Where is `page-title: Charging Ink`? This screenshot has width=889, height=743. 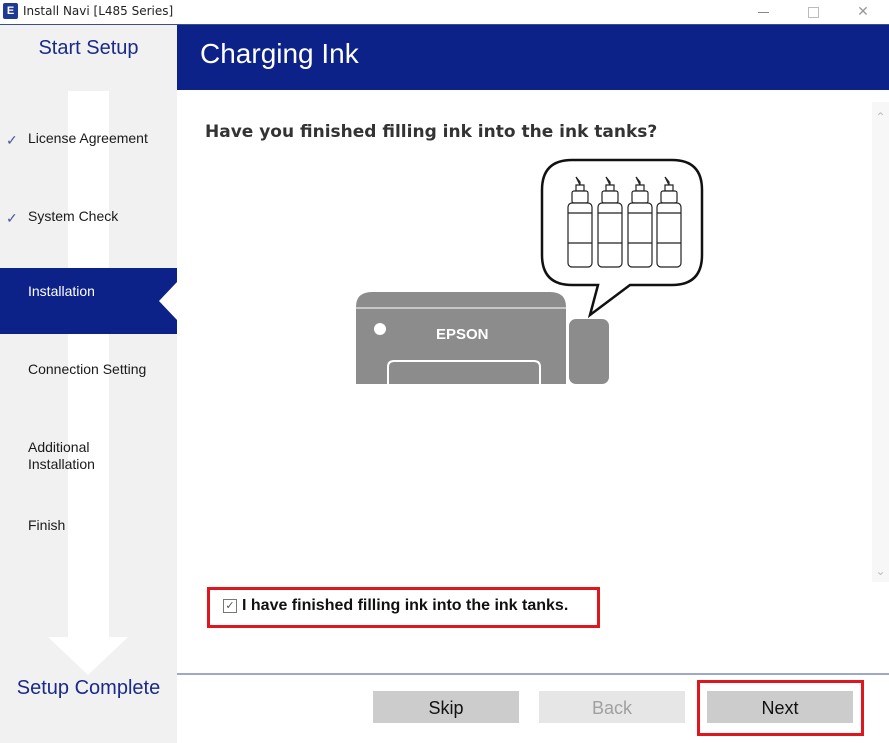
page-title: Charging Ink is located at coordinates (279, 53).